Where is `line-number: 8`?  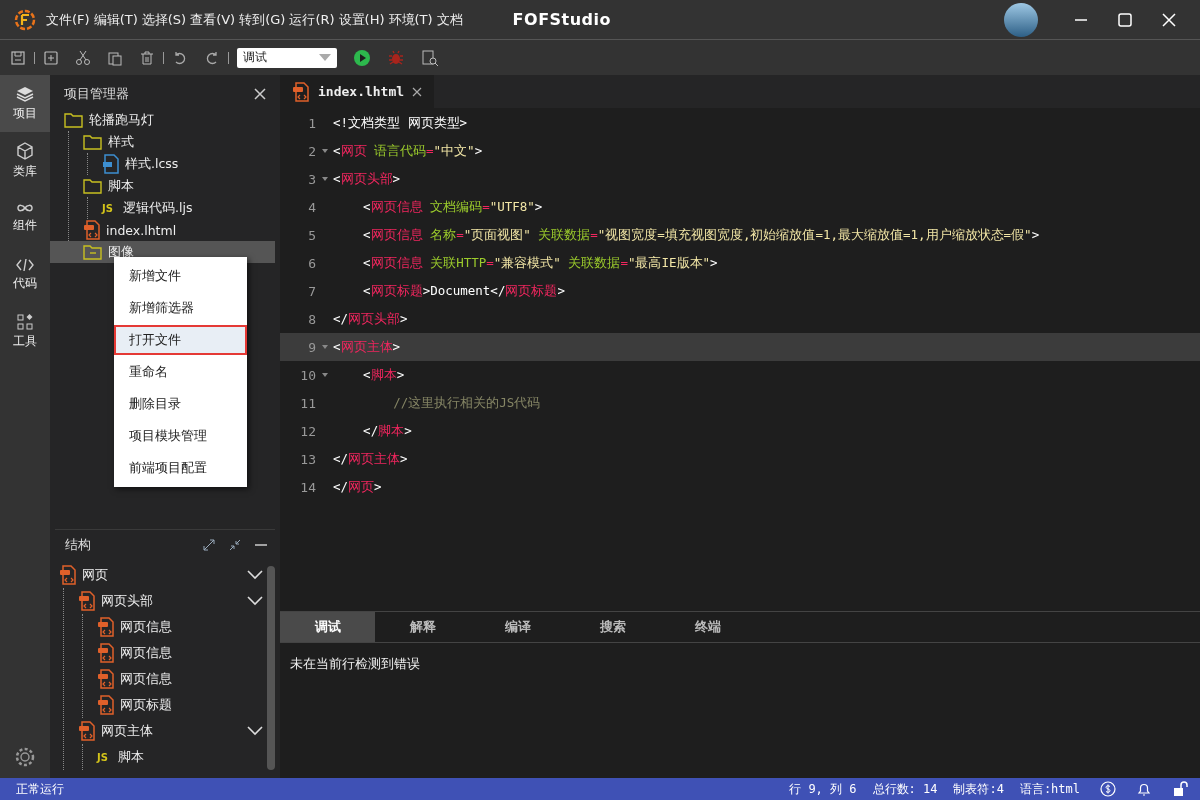 line-number: 8 is located at coordinates (311, 319).